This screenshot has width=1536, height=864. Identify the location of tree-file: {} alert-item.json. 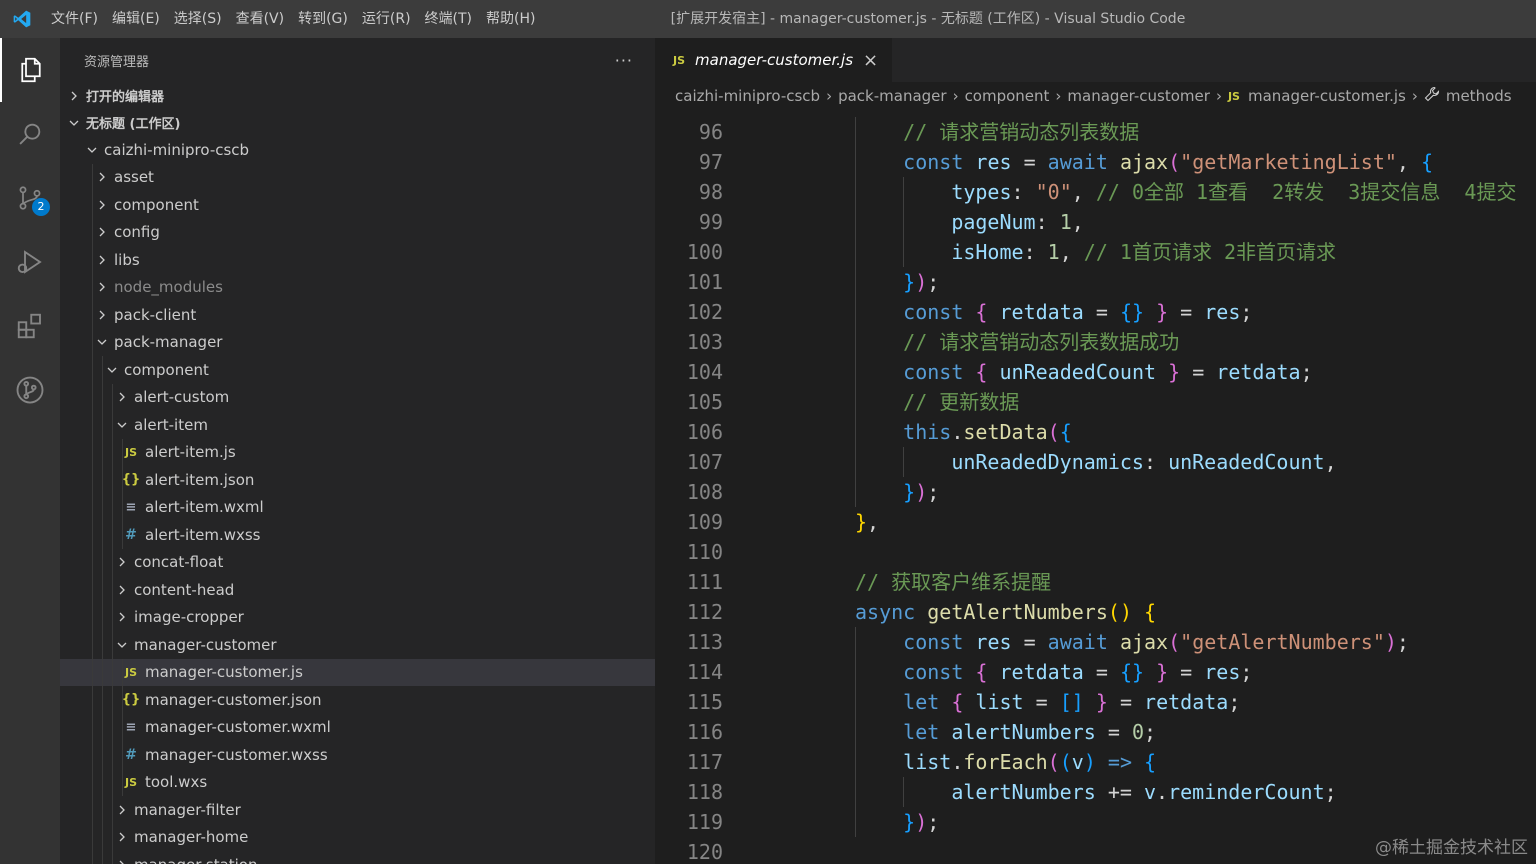
(357, 480).